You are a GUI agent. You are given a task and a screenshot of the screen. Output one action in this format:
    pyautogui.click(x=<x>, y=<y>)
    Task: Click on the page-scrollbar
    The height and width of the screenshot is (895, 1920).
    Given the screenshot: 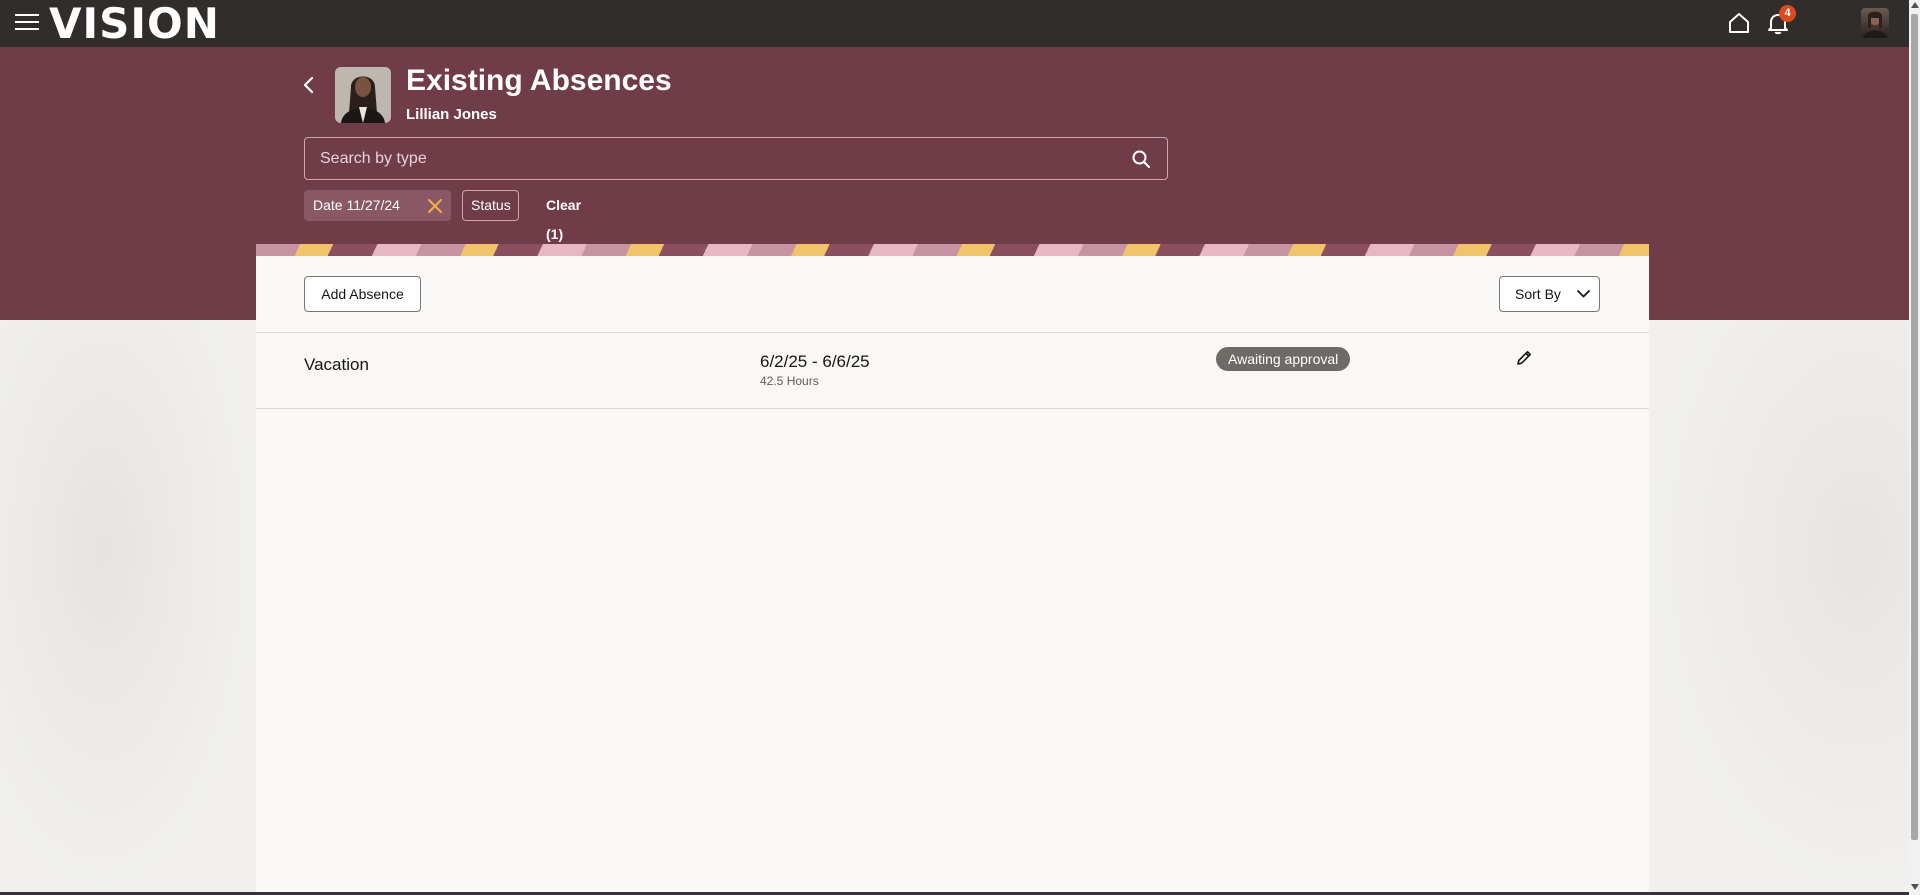 What is the action you would take?
    pyautogui.click(x=1914, y=447)
    